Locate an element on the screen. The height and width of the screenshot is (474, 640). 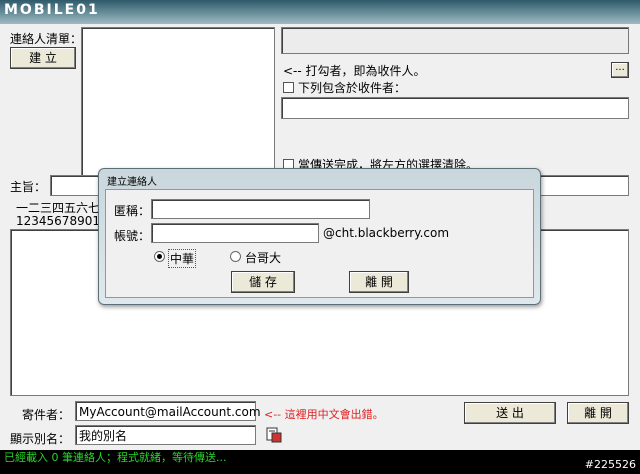
sender-label: 寄件者： is located at coordinates (46, 415).